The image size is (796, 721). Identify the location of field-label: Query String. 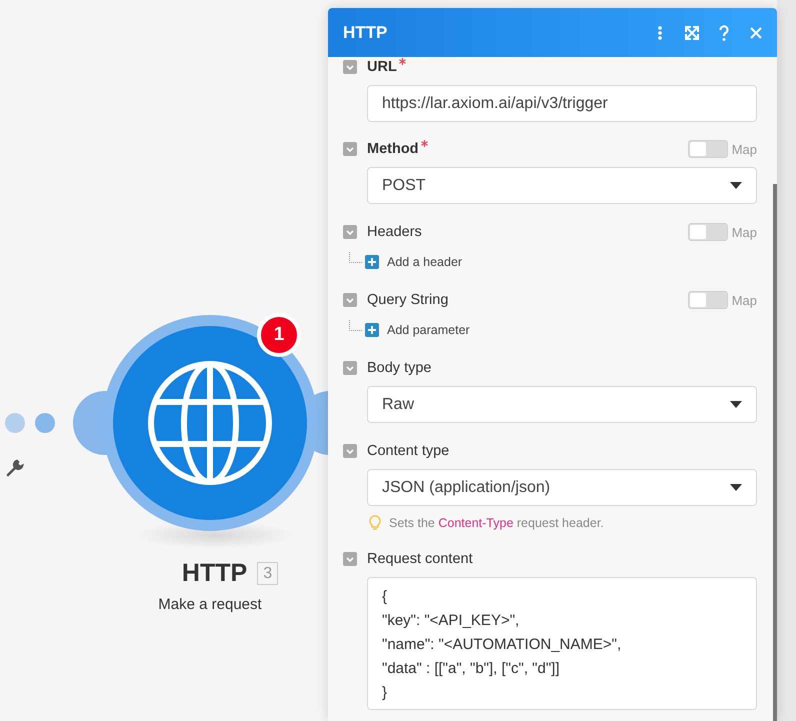
(407, 300).